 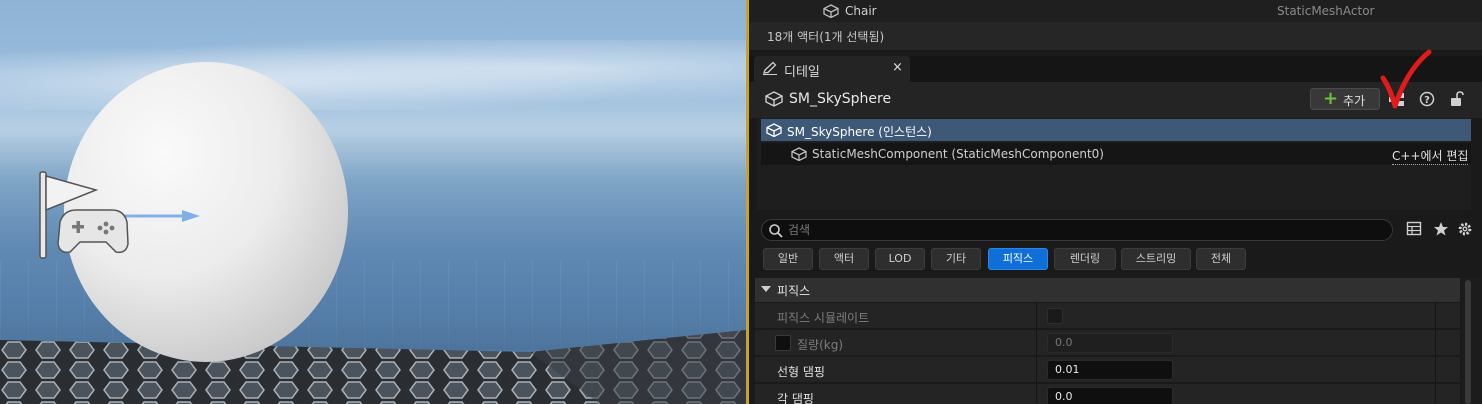 What do you see at coordinates (1354, 101) in the screenshot?
I see `add-button-label: 추가` at bounding box center [1354, 101].